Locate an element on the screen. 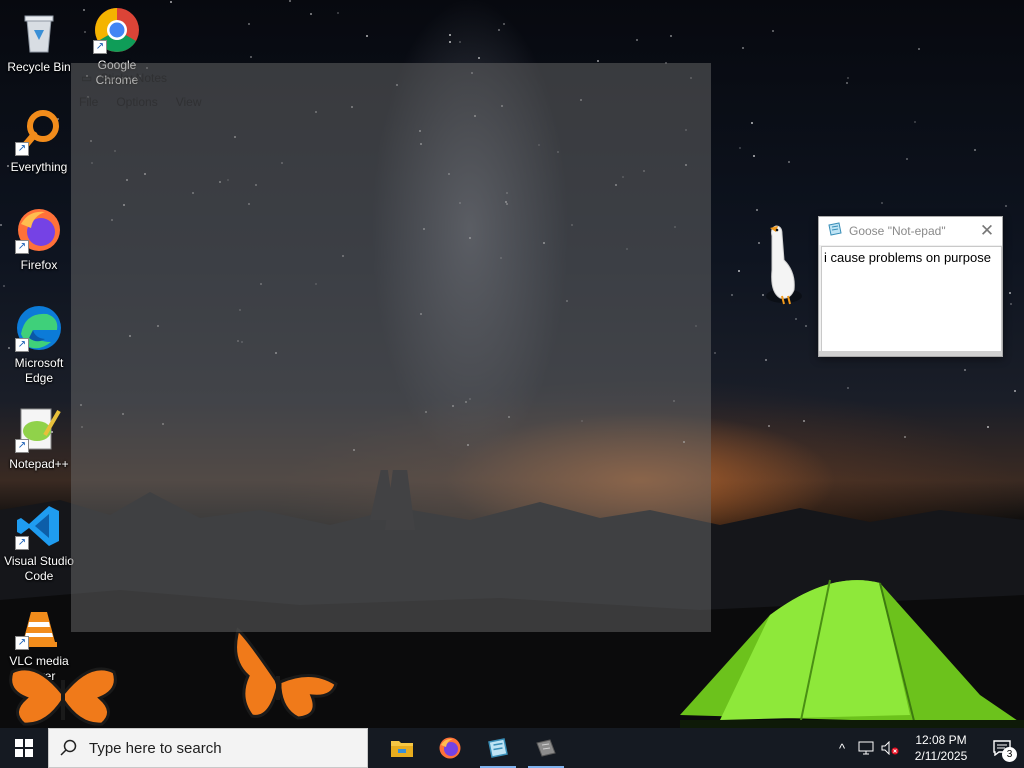 Image resolution: width=1024 pixels, height=768 pixels. desktop-icon-notepadpp: ↗ Notepad++ is located at coordinates (39, 438).